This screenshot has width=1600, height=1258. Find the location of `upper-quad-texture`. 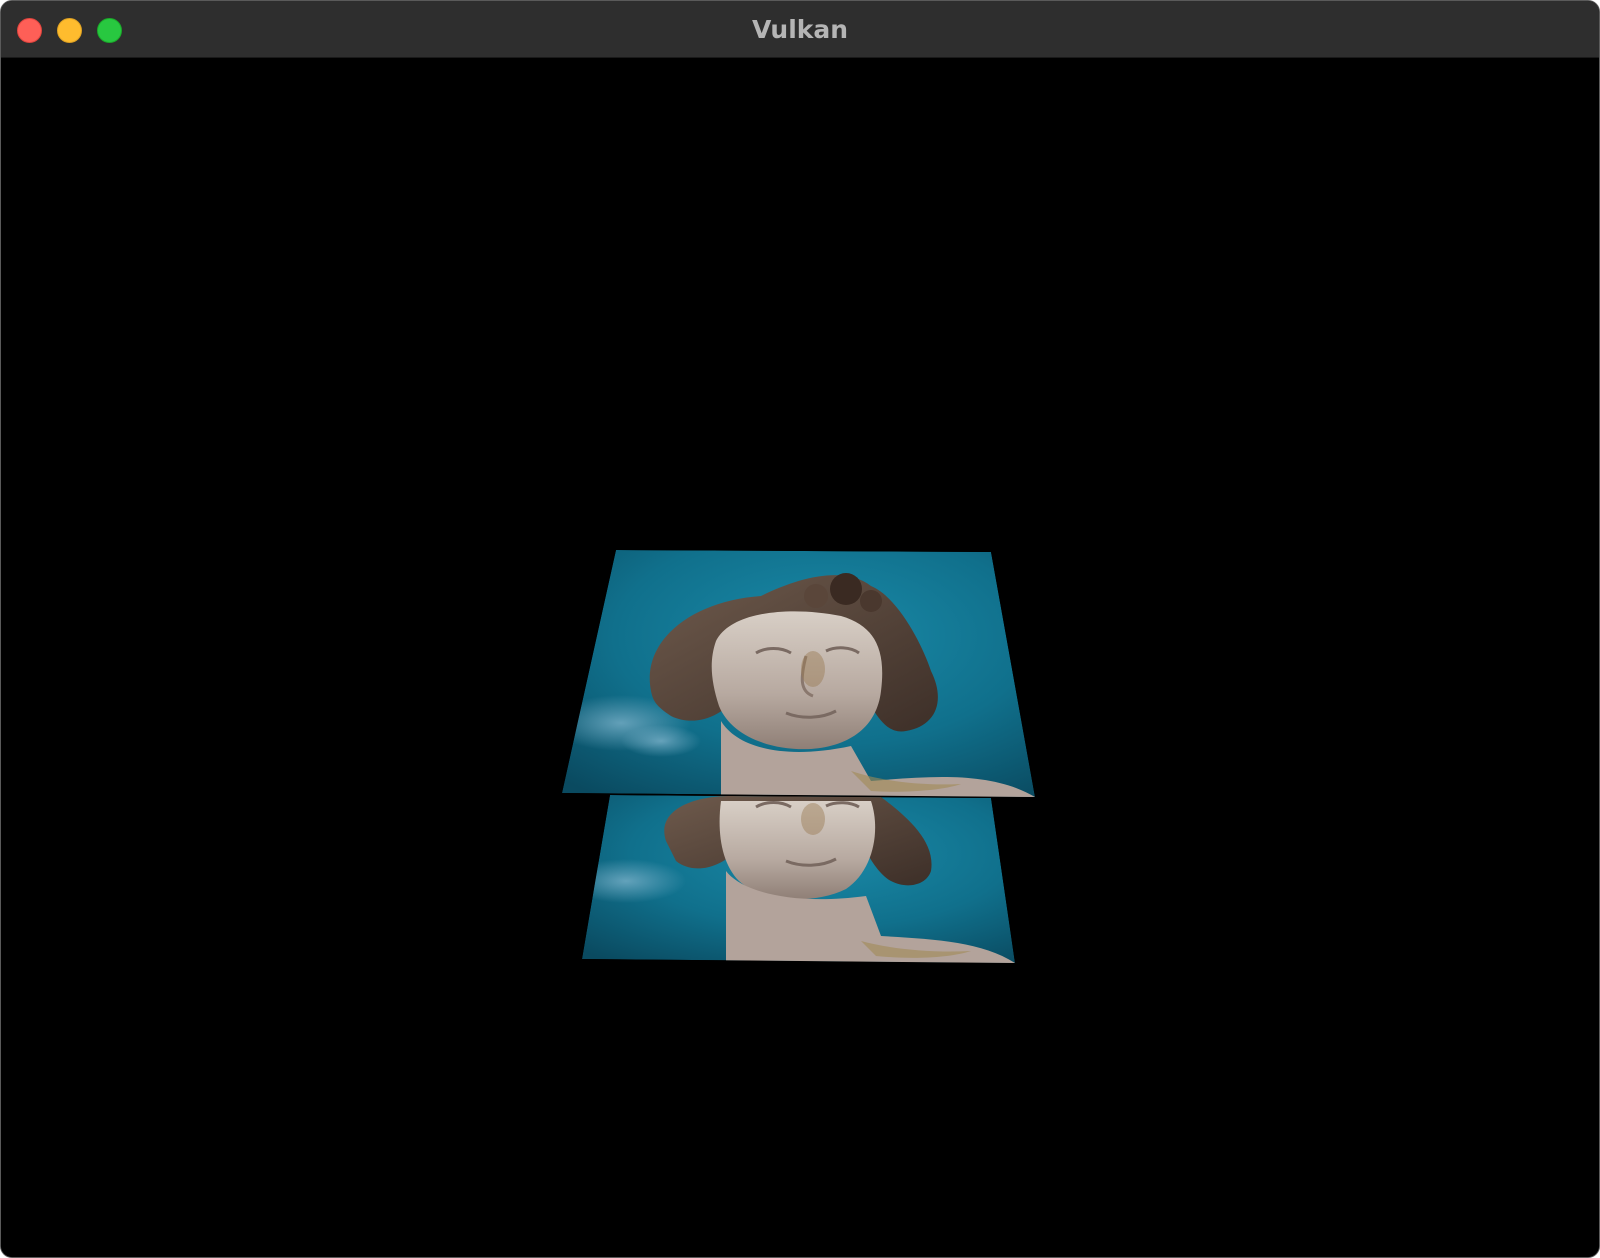

upper-quad-texture is located at coordinates (798, 673).